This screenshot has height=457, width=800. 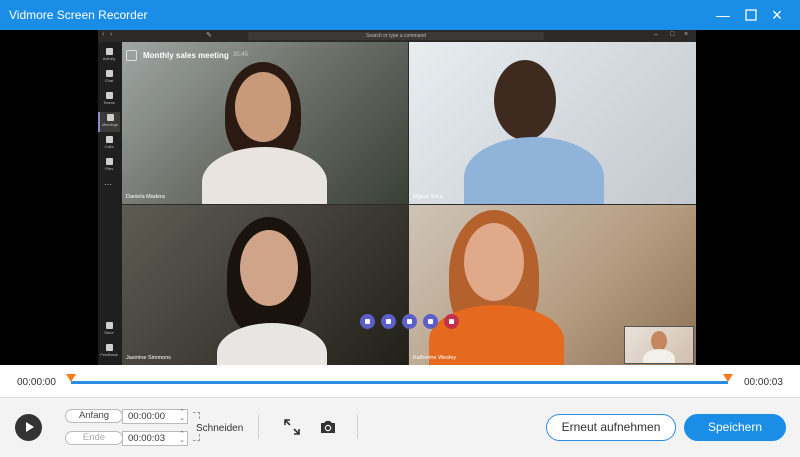 I want to click on minimize-icon: —, so click(x=723, y=15).